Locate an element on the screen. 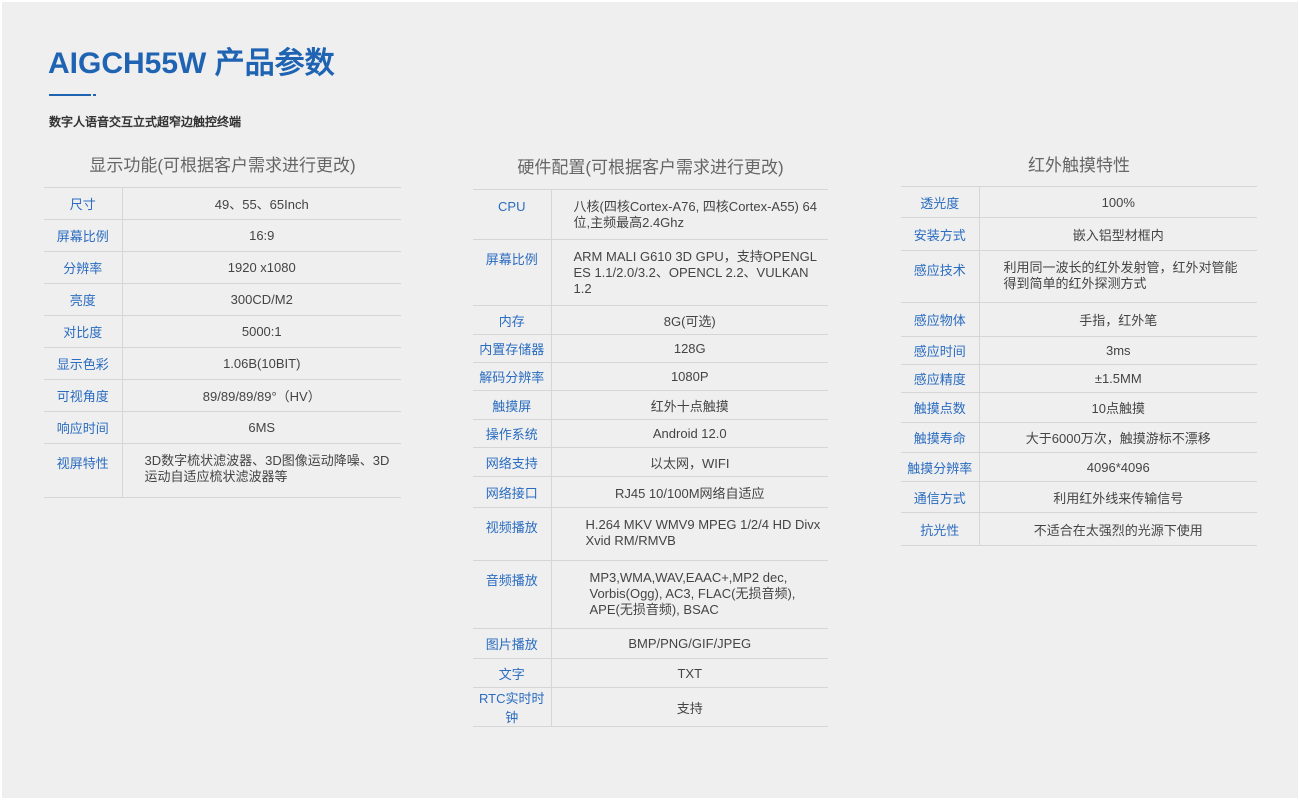 The height and width of the screenshot is (800, 1300). table-row: 触摸寿命 大于6000万次，触摸游标不漂移 is located at coordinates (1079, 437).